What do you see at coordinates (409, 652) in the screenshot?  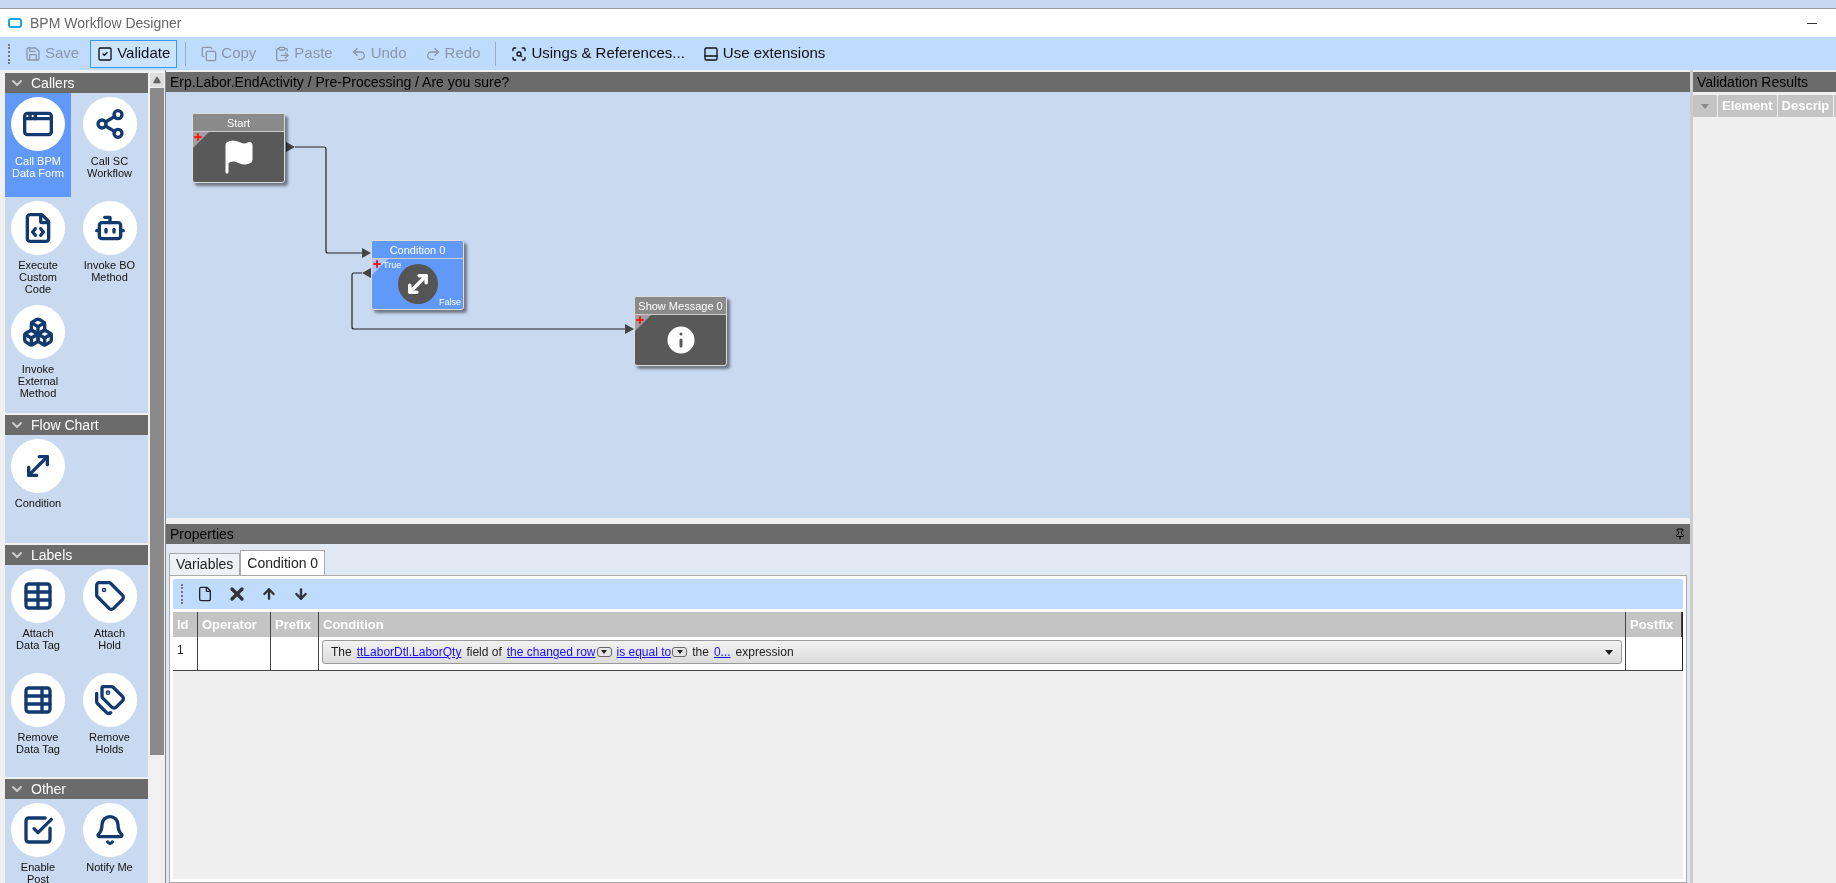 I see `condition-link: ttLaborDtl.LaborQty` at bounding box center [409, 652].